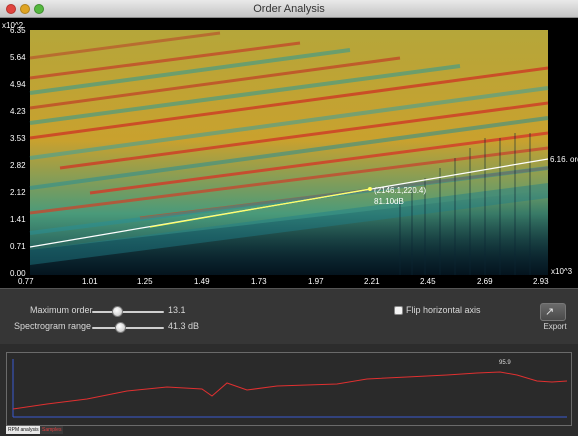  What do you see at coordinates (121, 327) in the screenshot?
I see `spectrogram-range-slider-knob` at bounding box center [121, 327].